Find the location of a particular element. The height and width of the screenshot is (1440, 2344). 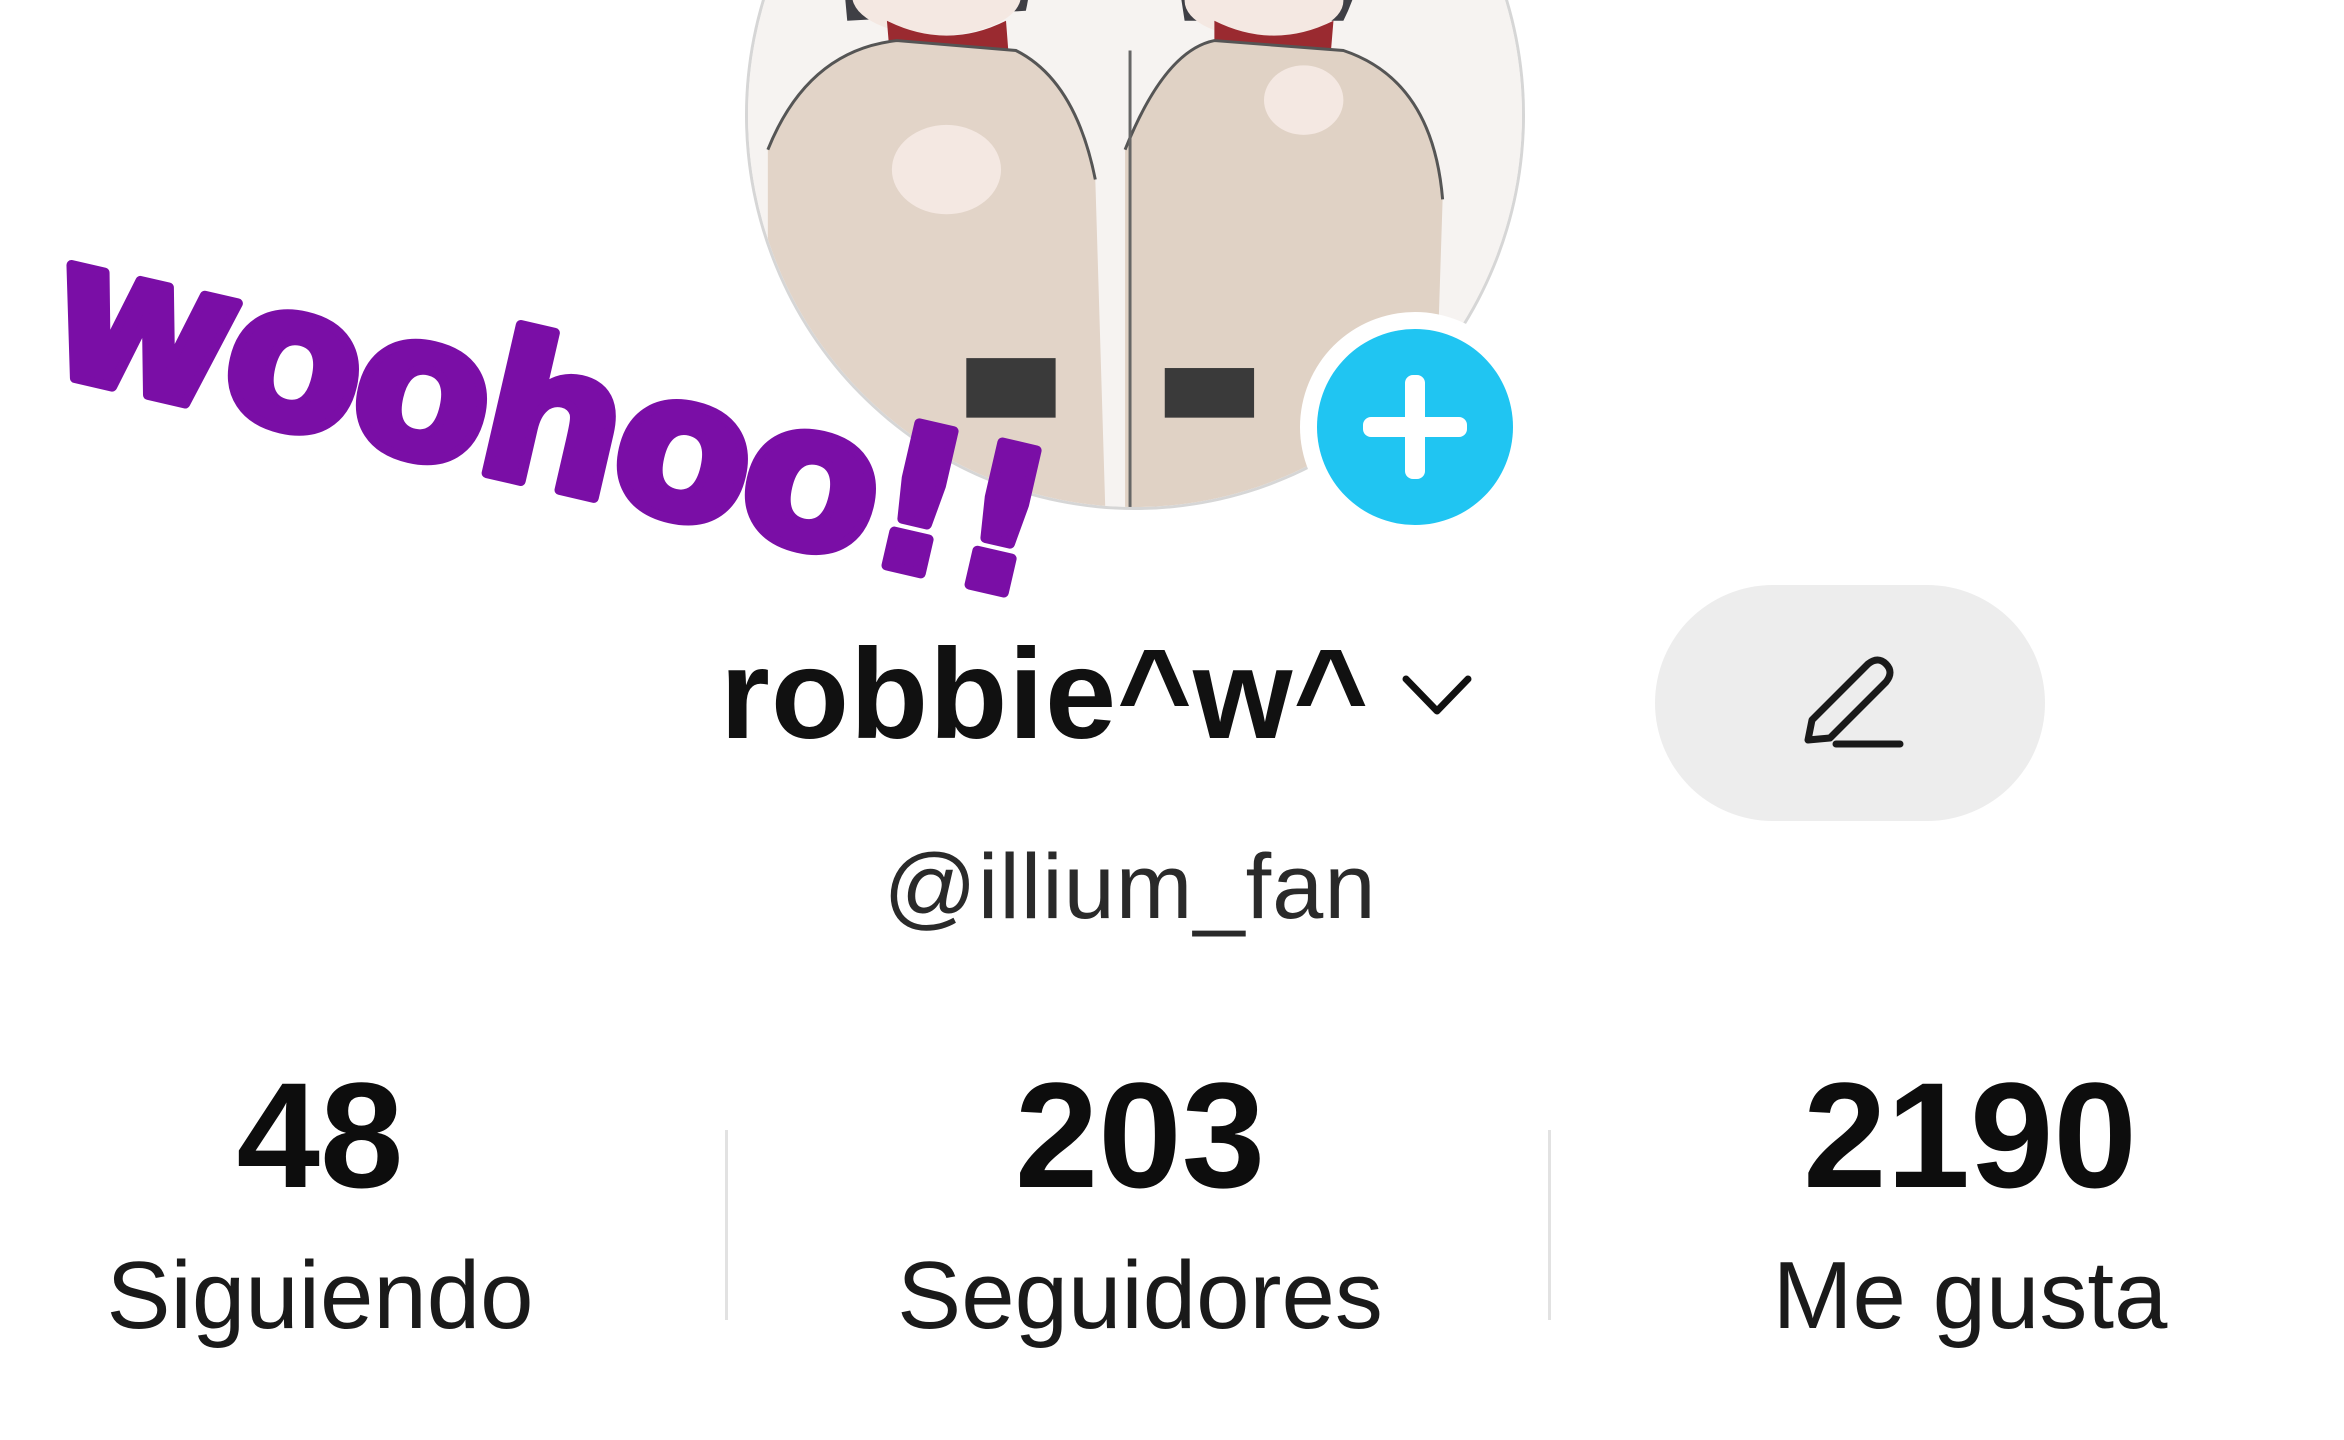

following-count: 48 is located at coordinates (320, 1135).